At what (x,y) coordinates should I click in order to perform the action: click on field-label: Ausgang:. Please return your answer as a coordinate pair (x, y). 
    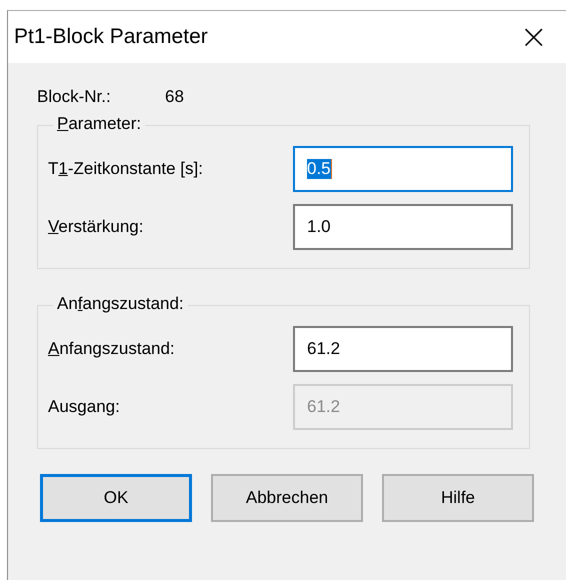
    Looking at the image, I should click on (84, 407).